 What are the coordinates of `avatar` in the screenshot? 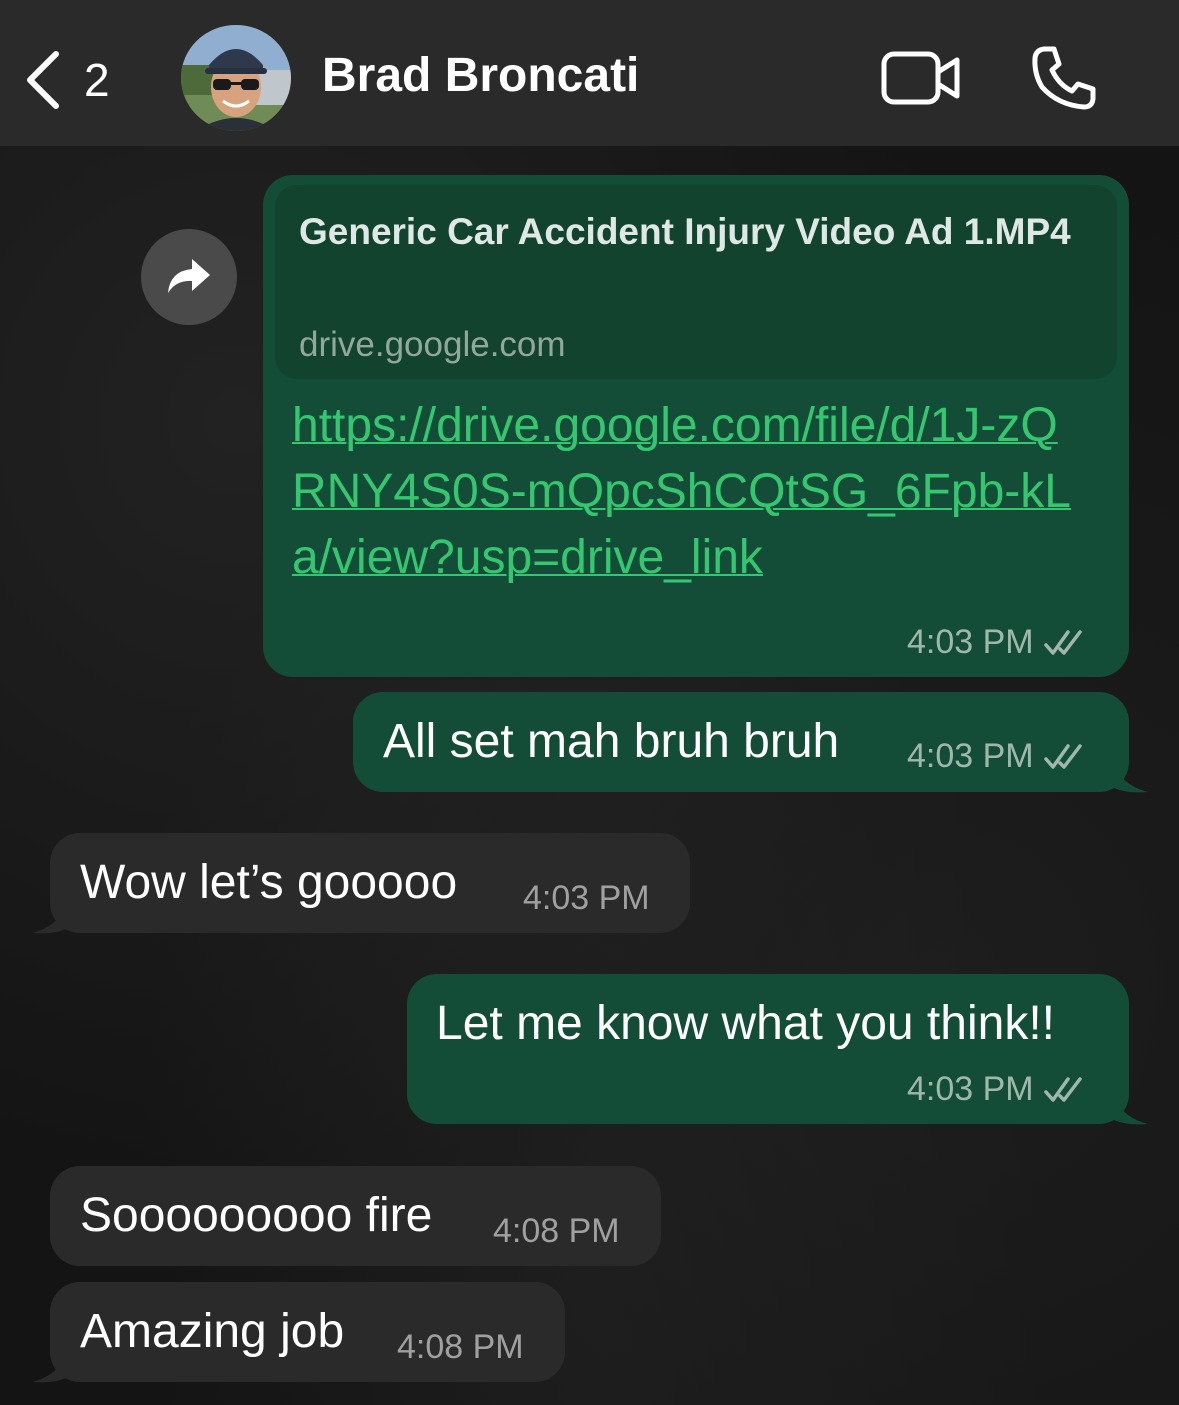 It's located at (236, 78).